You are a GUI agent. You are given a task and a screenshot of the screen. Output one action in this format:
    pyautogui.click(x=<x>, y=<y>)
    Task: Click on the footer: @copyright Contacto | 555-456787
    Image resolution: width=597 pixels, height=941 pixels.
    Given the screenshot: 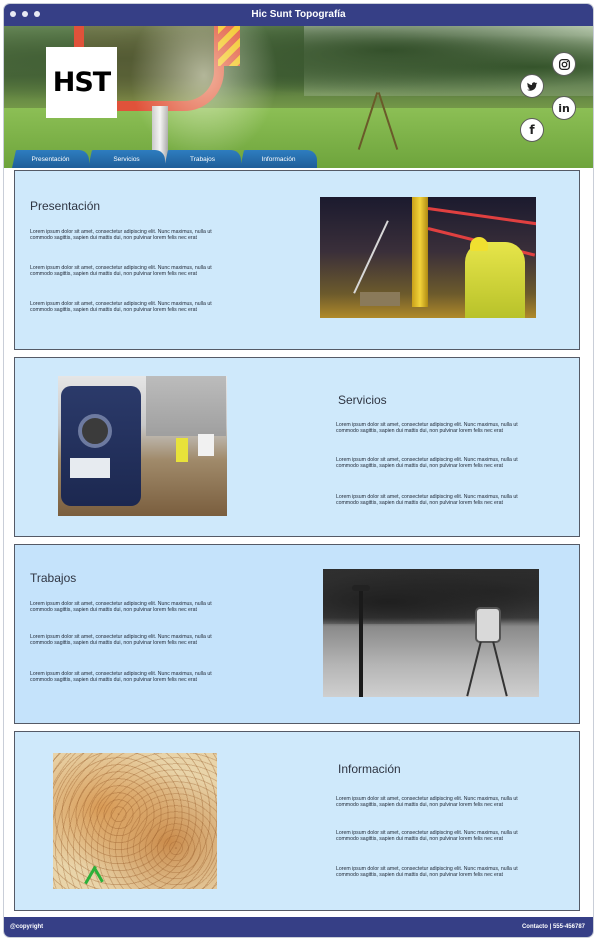 What is the action you would take?
    pyautogui.click(x=298, y=927)
    